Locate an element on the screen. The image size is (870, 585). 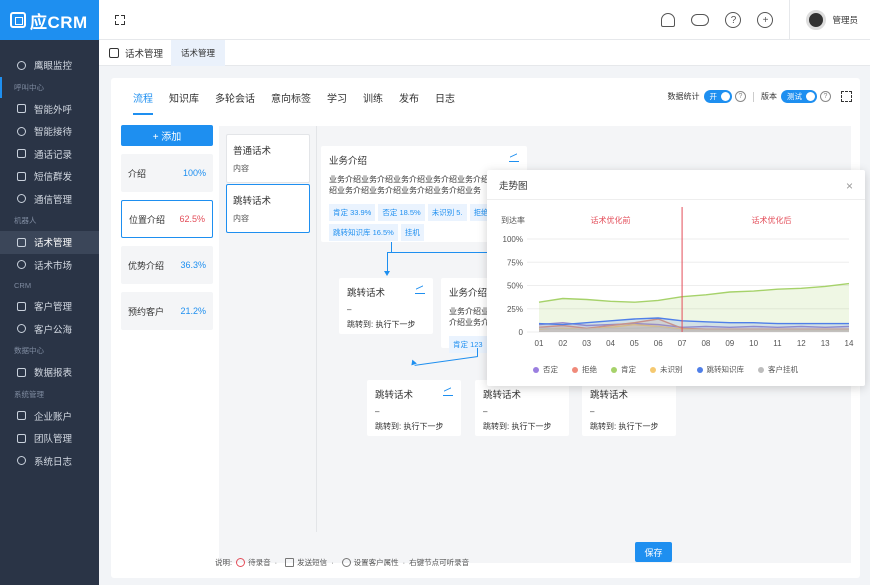
annotation-before: 话术优化前 is located at coordinates (611, 220).